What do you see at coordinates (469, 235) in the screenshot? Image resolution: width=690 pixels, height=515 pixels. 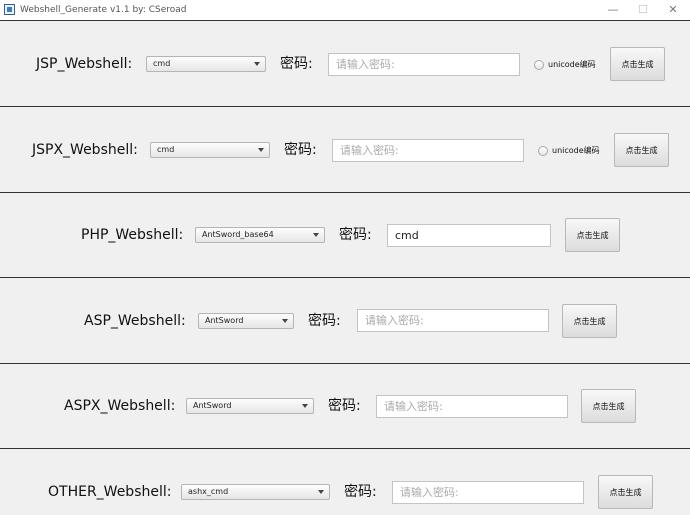 I see `php-password-input` at bounding box center [469, 235].